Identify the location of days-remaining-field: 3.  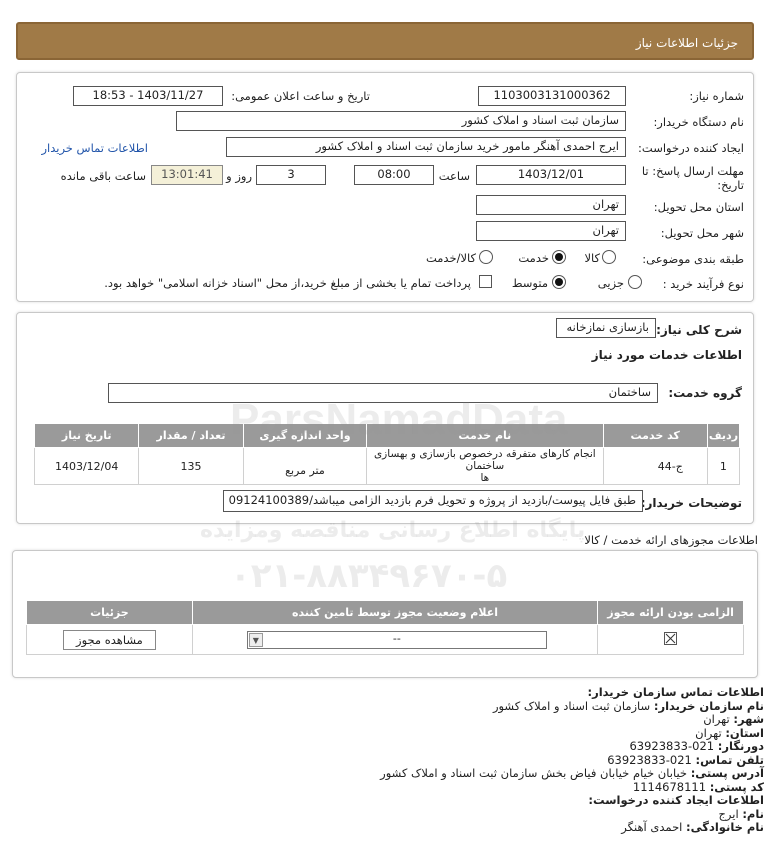
(291, 175).